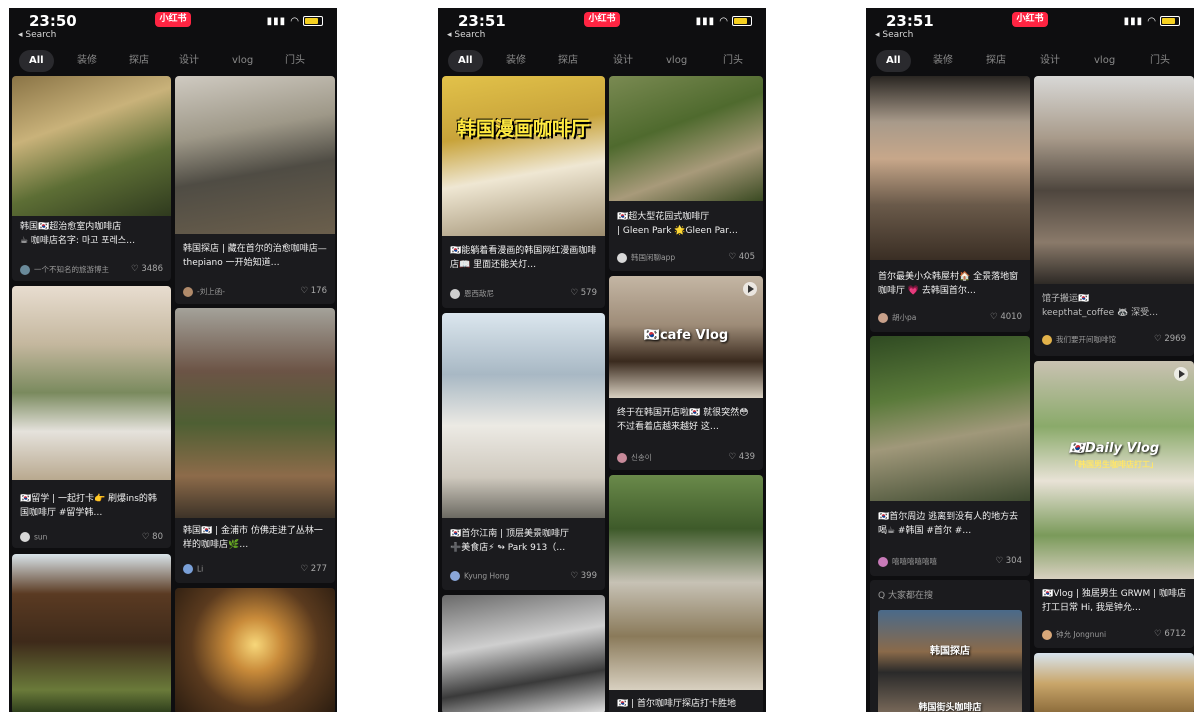  Describe the element at coordinates (200, 569) in the screenshot. I see `author-name: Li` at that location.